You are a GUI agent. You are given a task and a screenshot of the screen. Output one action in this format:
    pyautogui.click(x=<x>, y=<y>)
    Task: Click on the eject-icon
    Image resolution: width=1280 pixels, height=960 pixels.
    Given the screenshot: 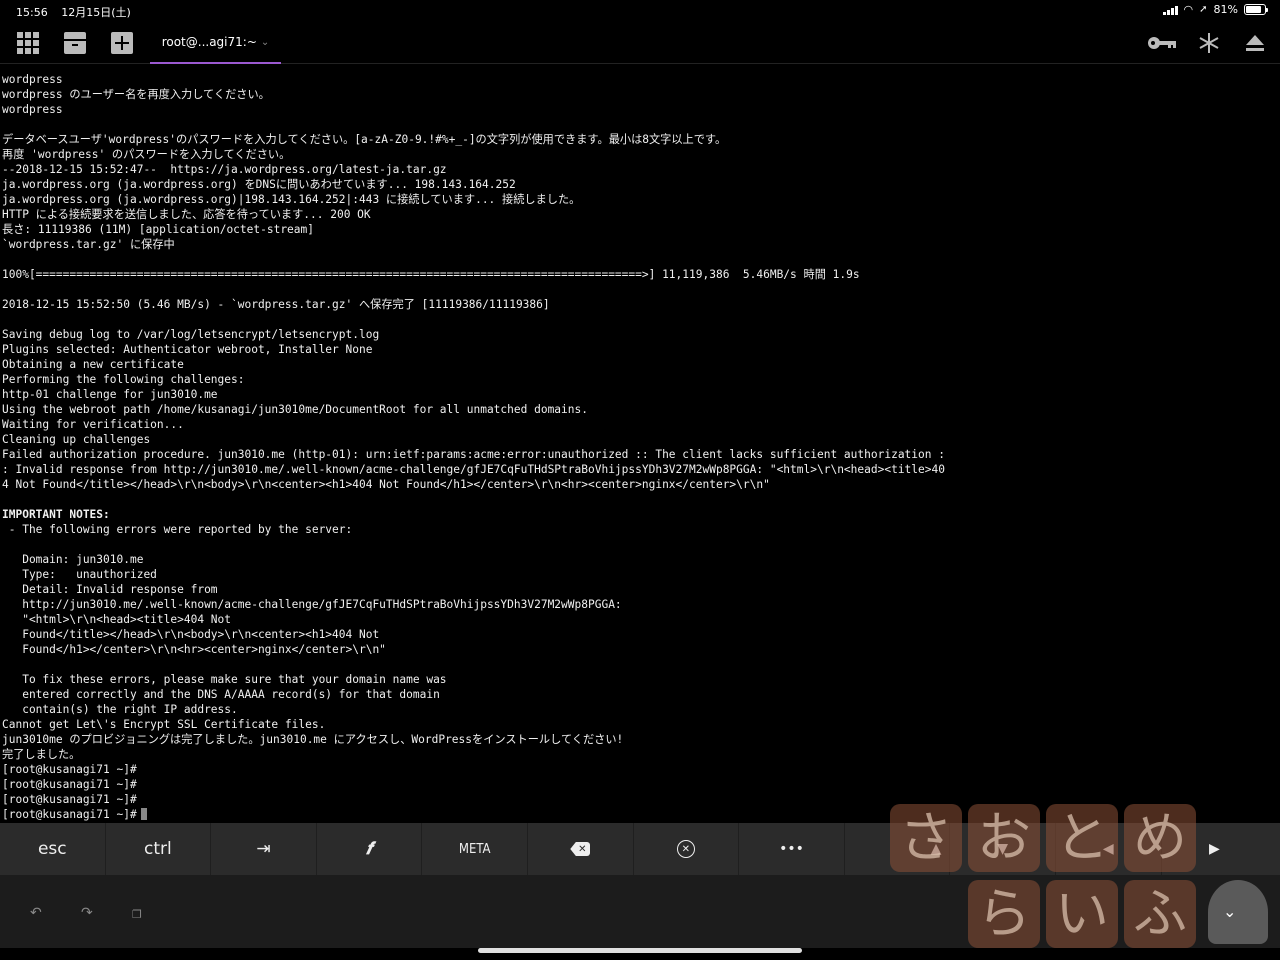 What is the action you would take?
    pyautogui.click(x=1255, y=43)
    